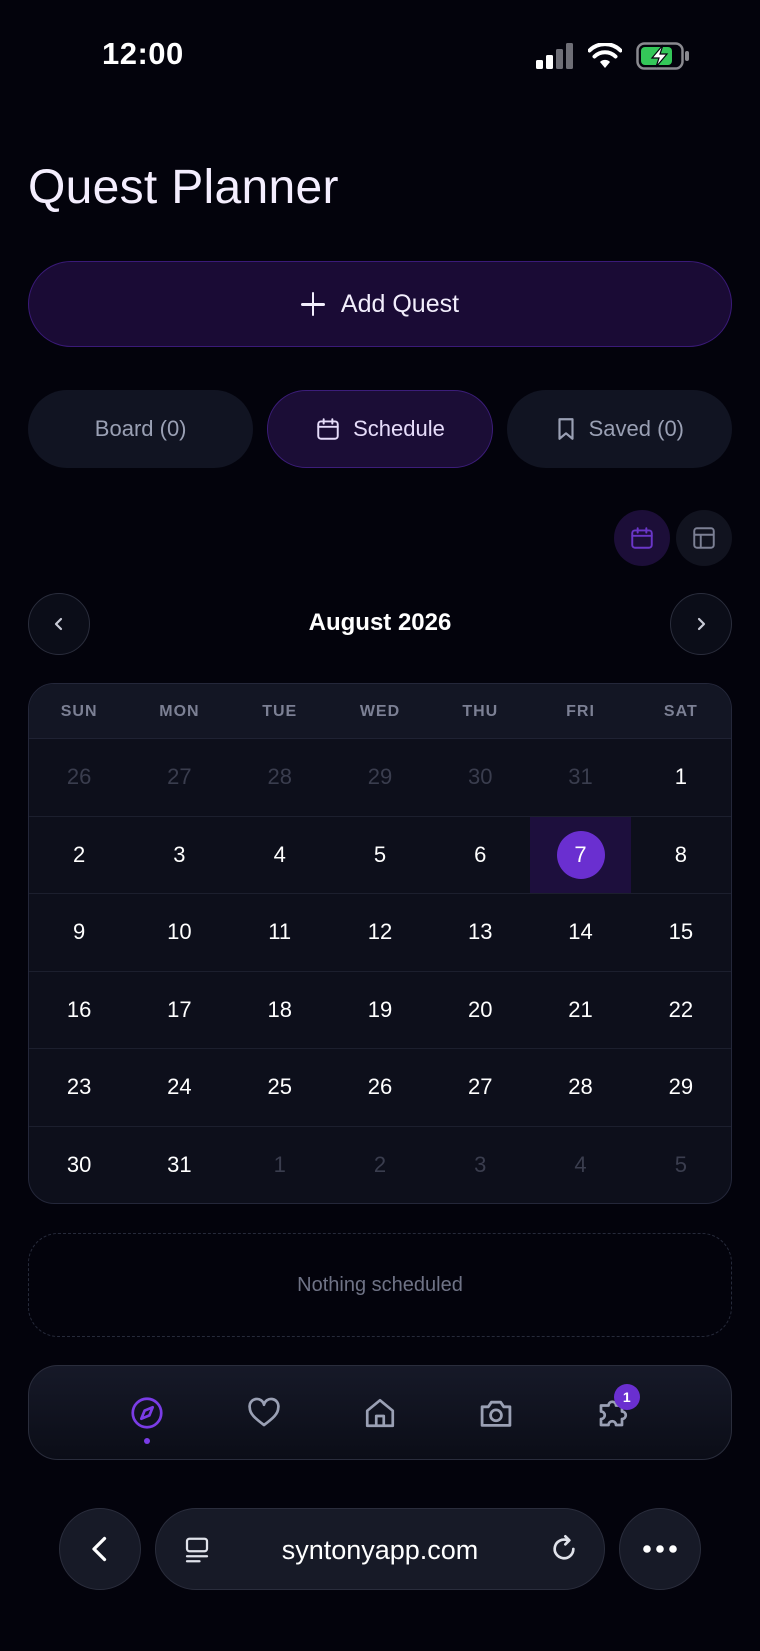 The image size is (760, 1651). I want to click on calendar-day-outside: 28, so click(280, 777).